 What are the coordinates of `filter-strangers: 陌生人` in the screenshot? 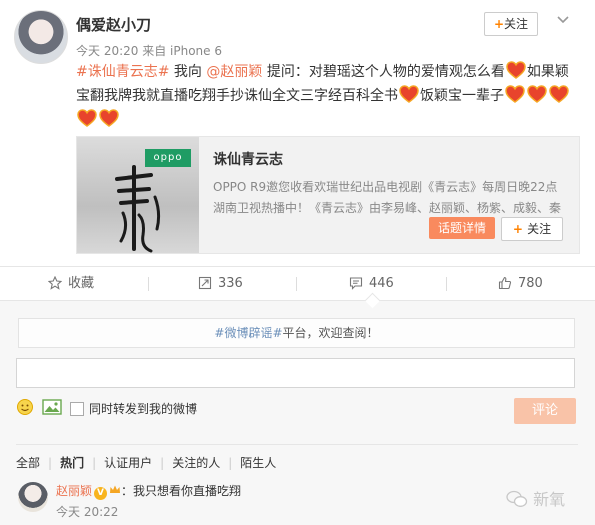 It's located at (258, 463).